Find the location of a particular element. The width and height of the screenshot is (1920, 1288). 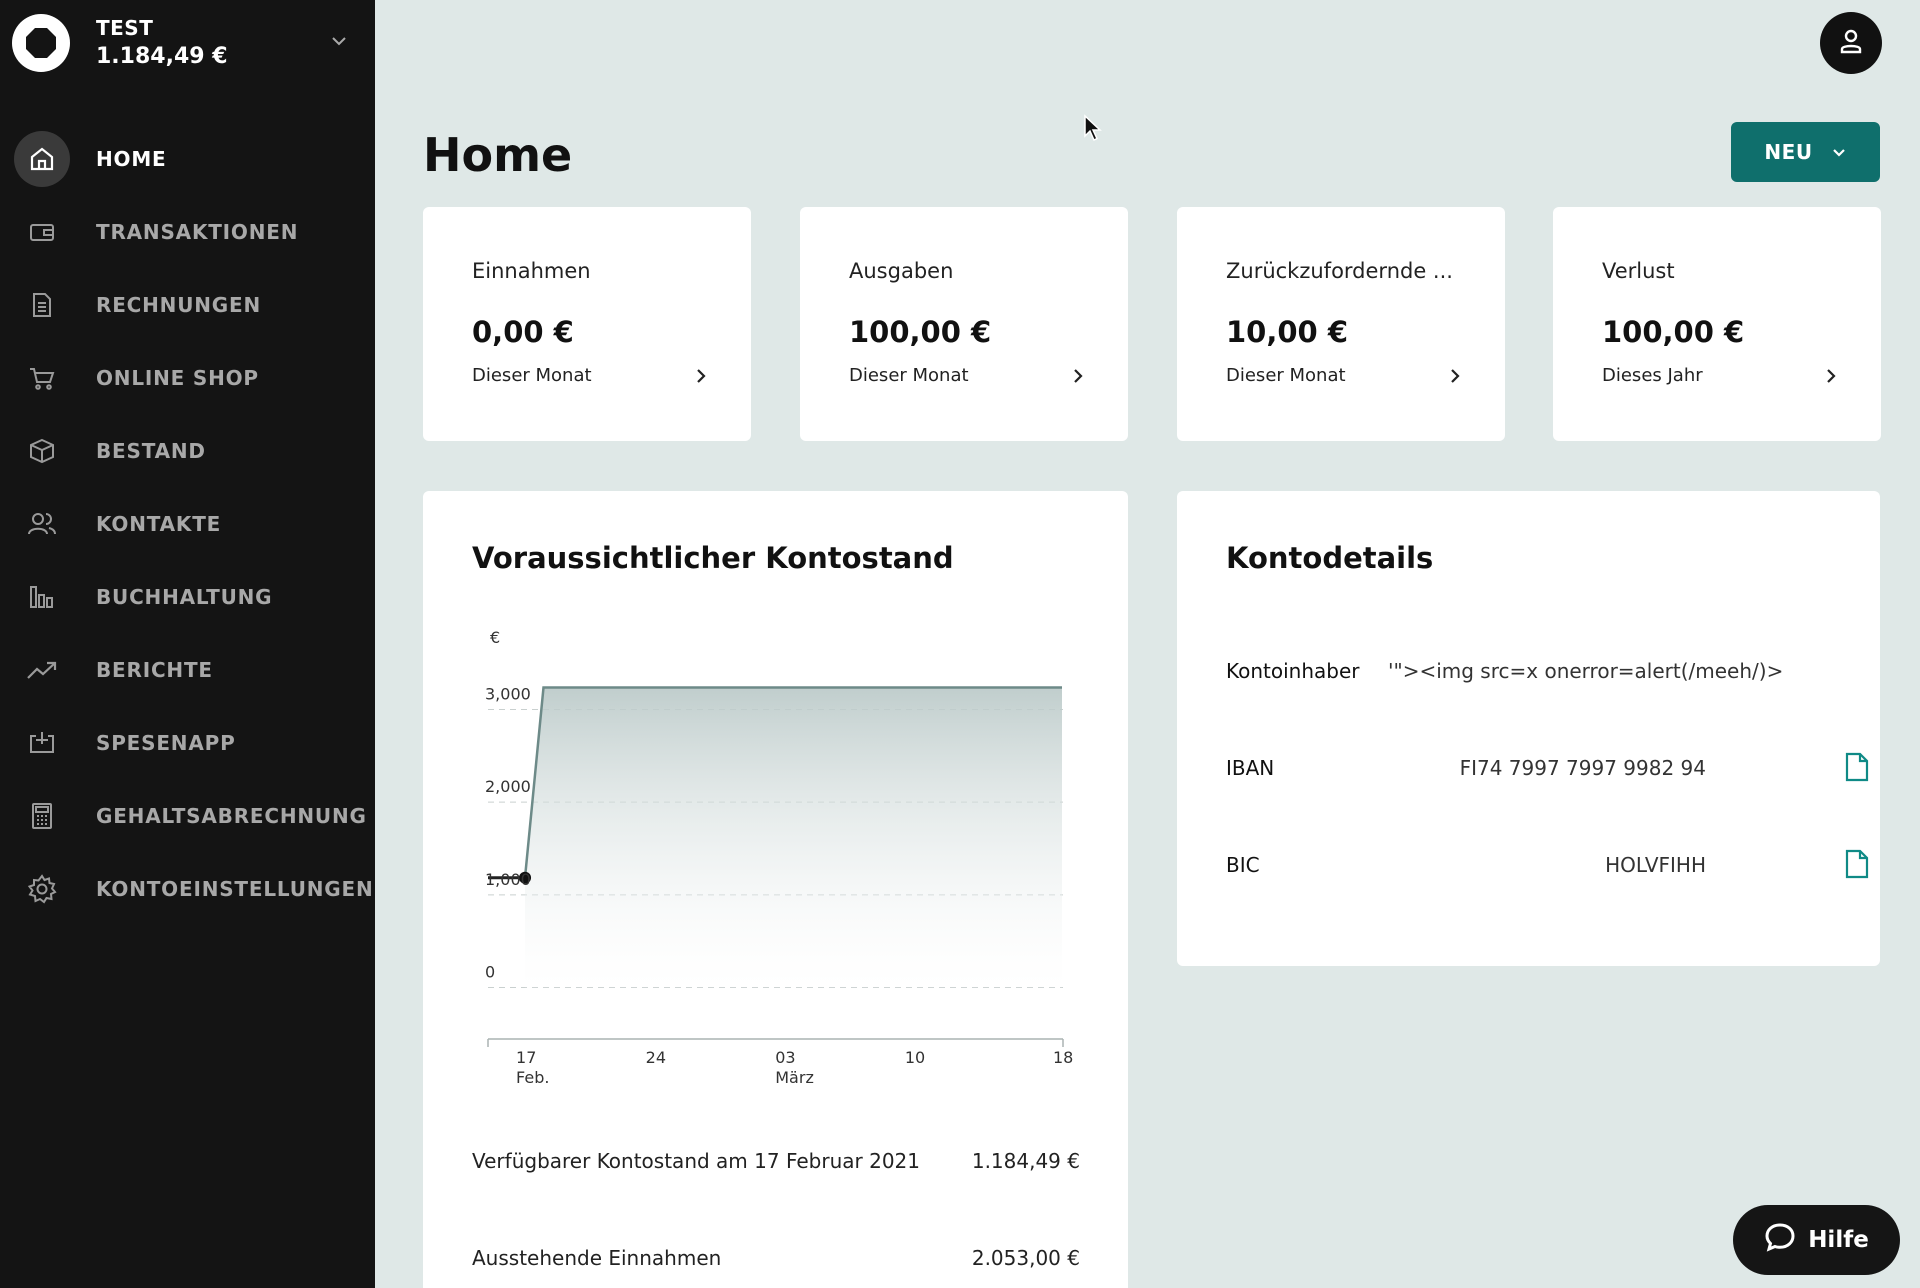

nav-item-kontoeinstellungen: KONTOEINSTELLUNGEN is located at coordinates (187, 888).